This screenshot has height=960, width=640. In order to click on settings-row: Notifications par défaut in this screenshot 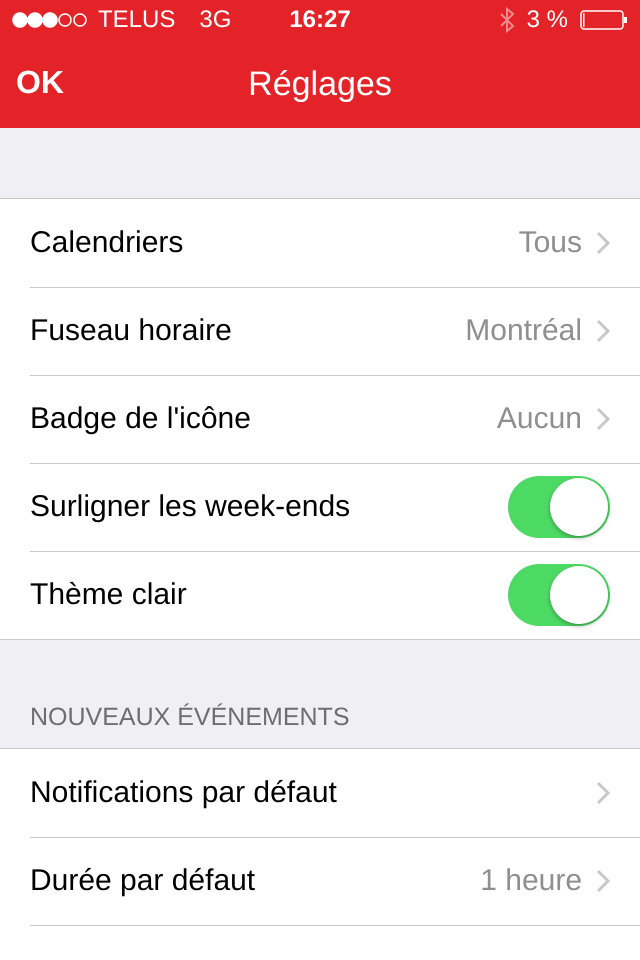, I will do `click(320, 793)`.